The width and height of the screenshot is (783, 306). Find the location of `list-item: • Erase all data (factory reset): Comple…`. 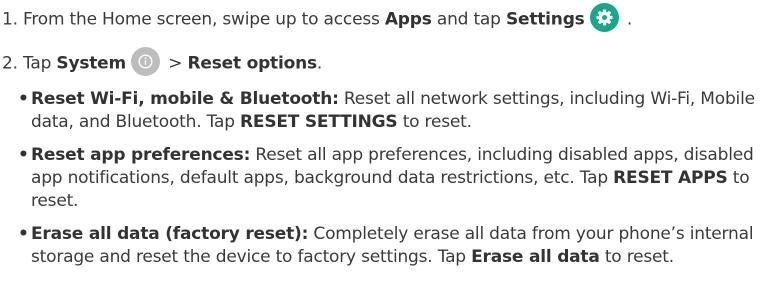

list-item: • Erase all data (factory reset): Comple… is located at coordinates (398, 246).